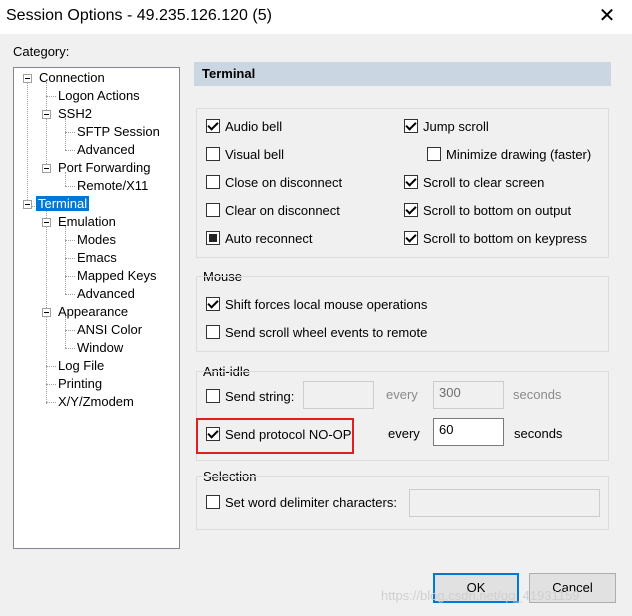 Image resolution: width=632 pixels, height=616 pixels. Describe the element at coordinates (213, 304) in the screenshot. I see `shift-forces-mouse-checkbox` at that location.